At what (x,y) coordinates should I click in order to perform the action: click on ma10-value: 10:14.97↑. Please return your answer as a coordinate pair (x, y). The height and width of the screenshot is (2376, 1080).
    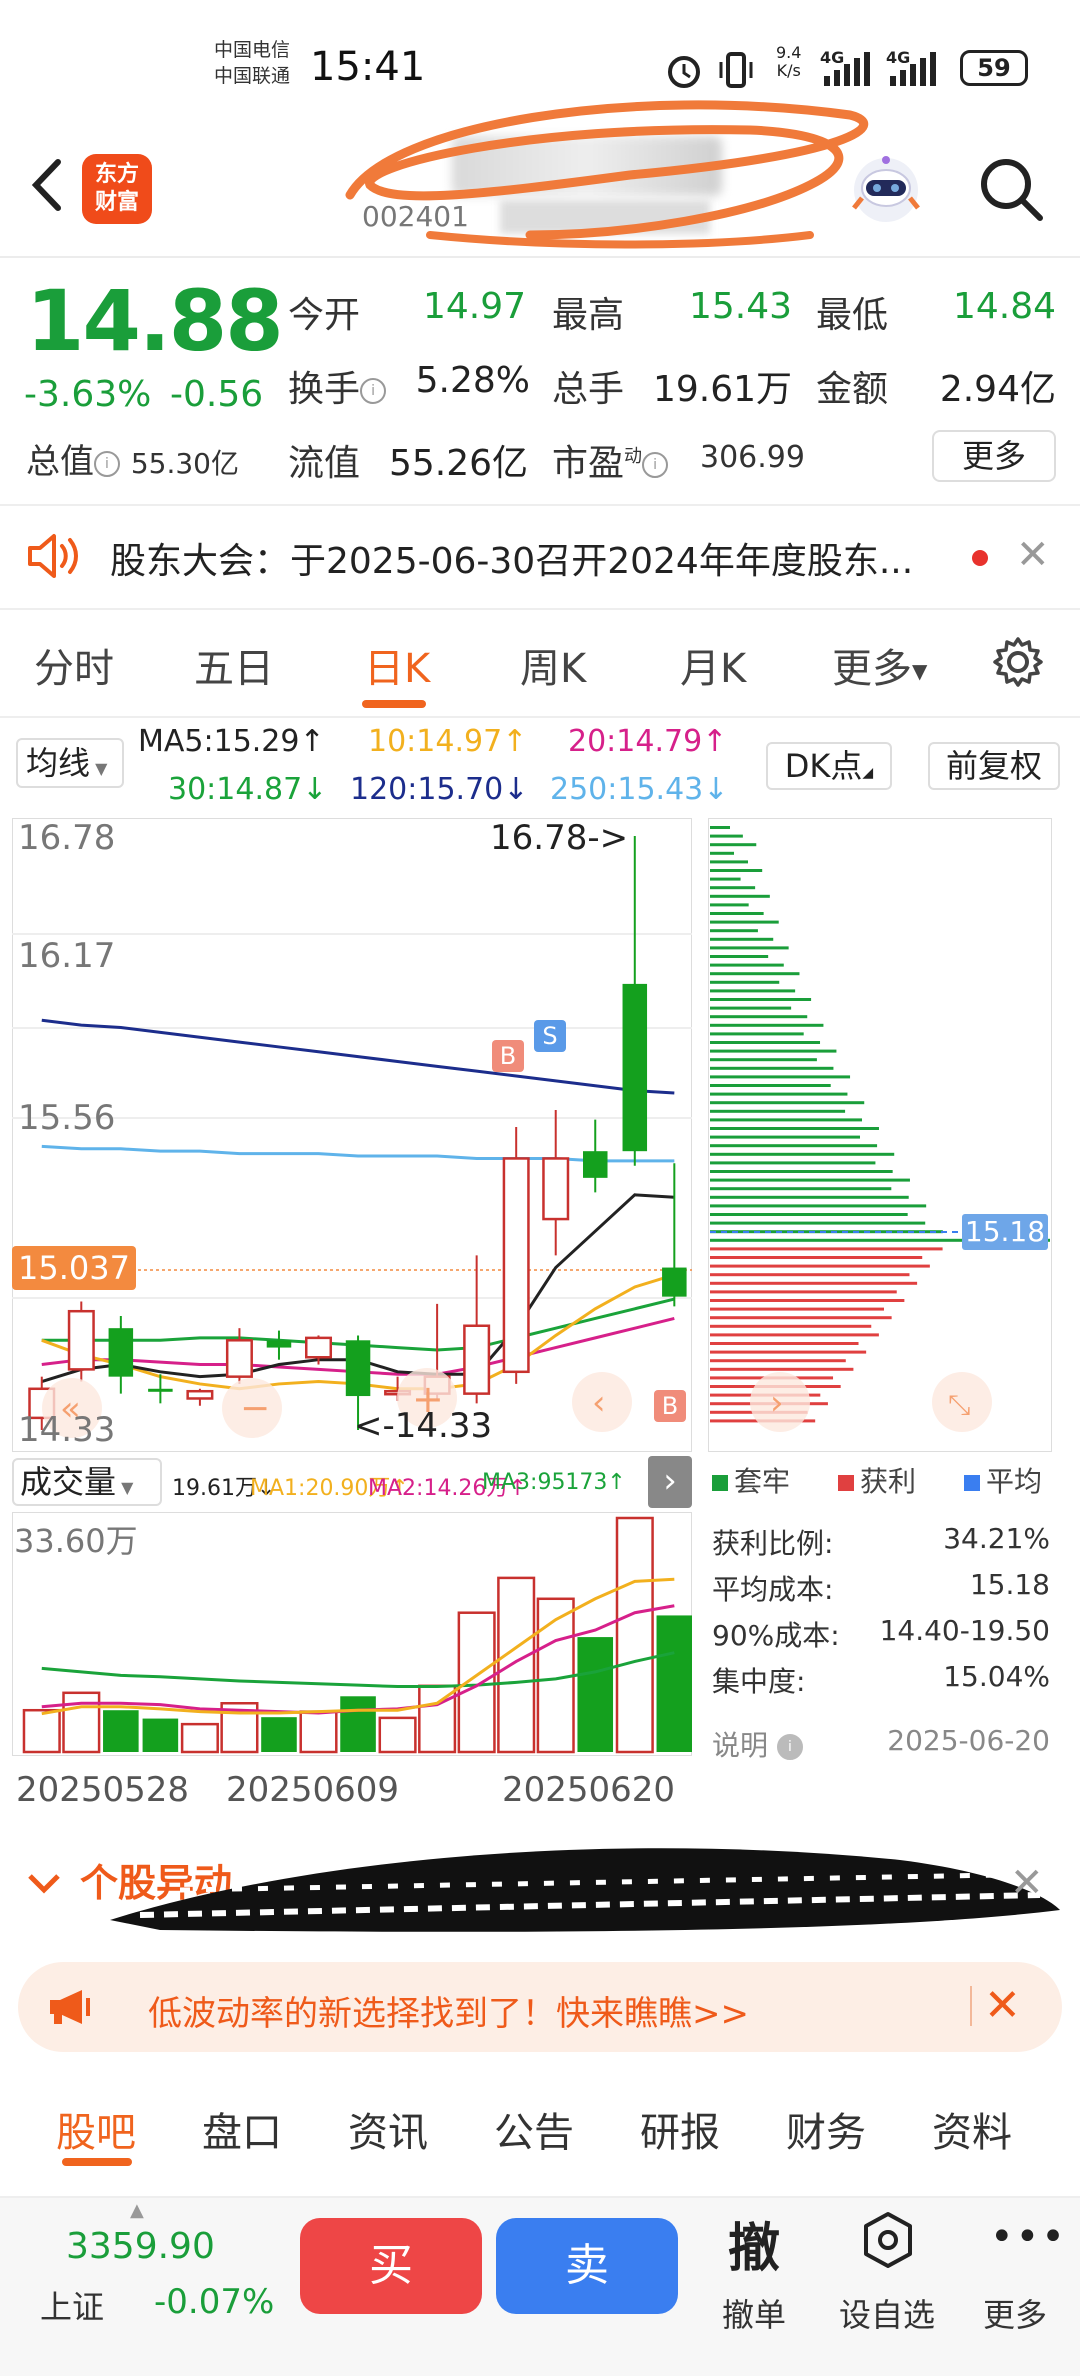
    Looking at the image, I should click on (448, 741).